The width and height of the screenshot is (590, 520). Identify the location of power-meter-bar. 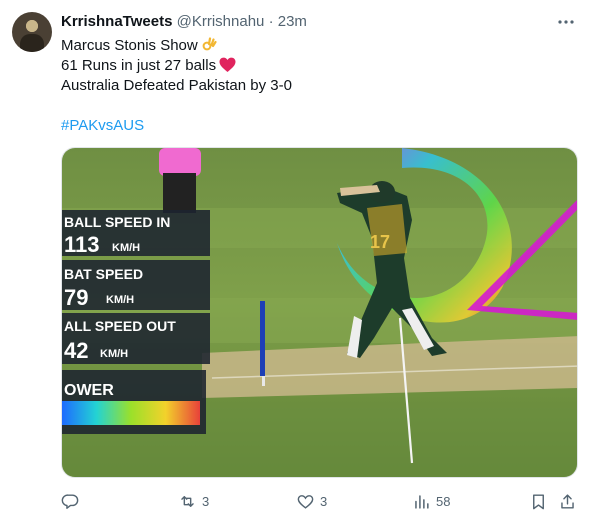
(131, 413).